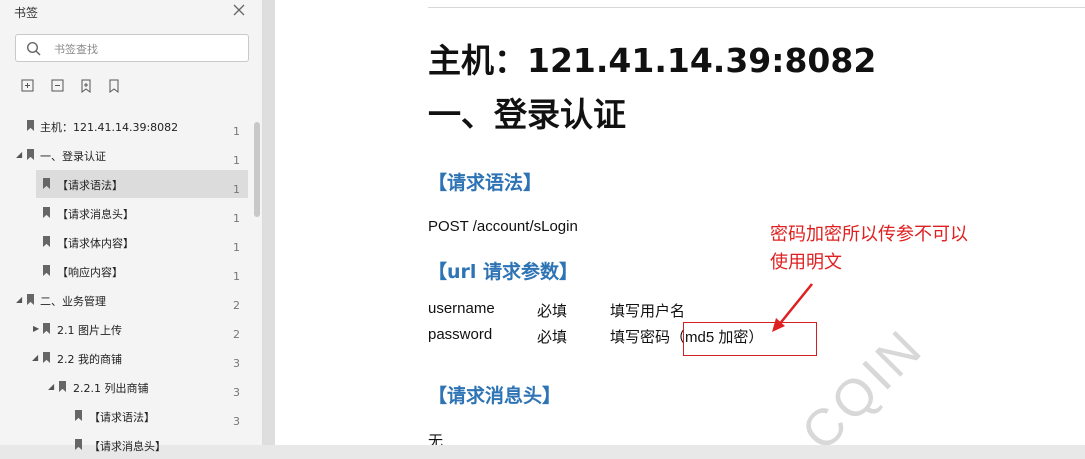 The height and width of the screenshot is (459, 1085). Describe the element at coordinates (461, 308) in the screenshot. I see `param-name: username` at that location.